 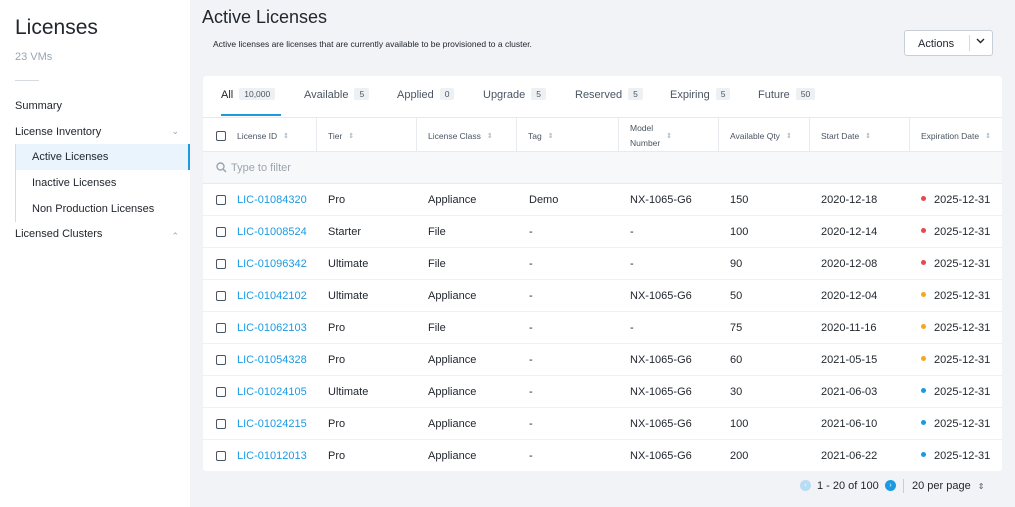 What do you see at coordinates (56, 27) in the screenshot?
I see `sidebar-title: Licenses` at bounding box center [56, 27].